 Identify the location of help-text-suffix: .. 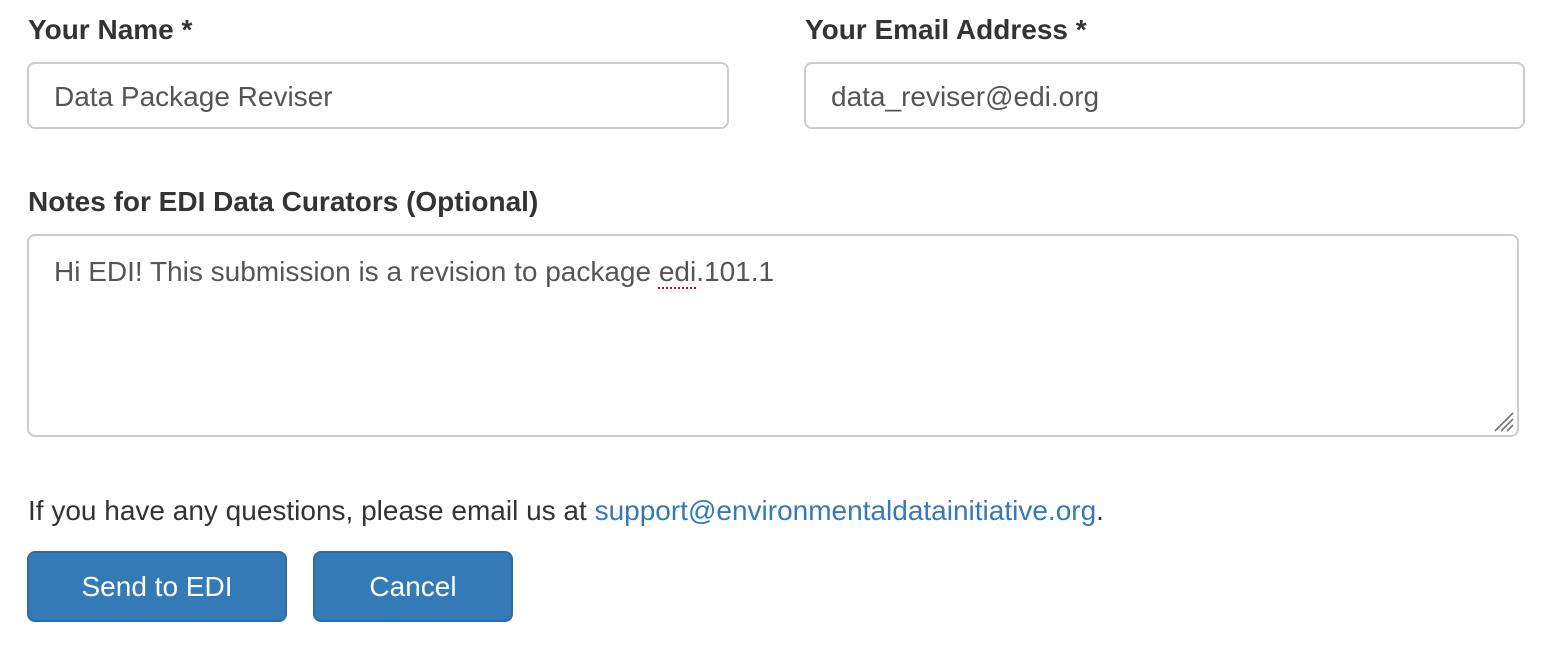
(1100, 510).